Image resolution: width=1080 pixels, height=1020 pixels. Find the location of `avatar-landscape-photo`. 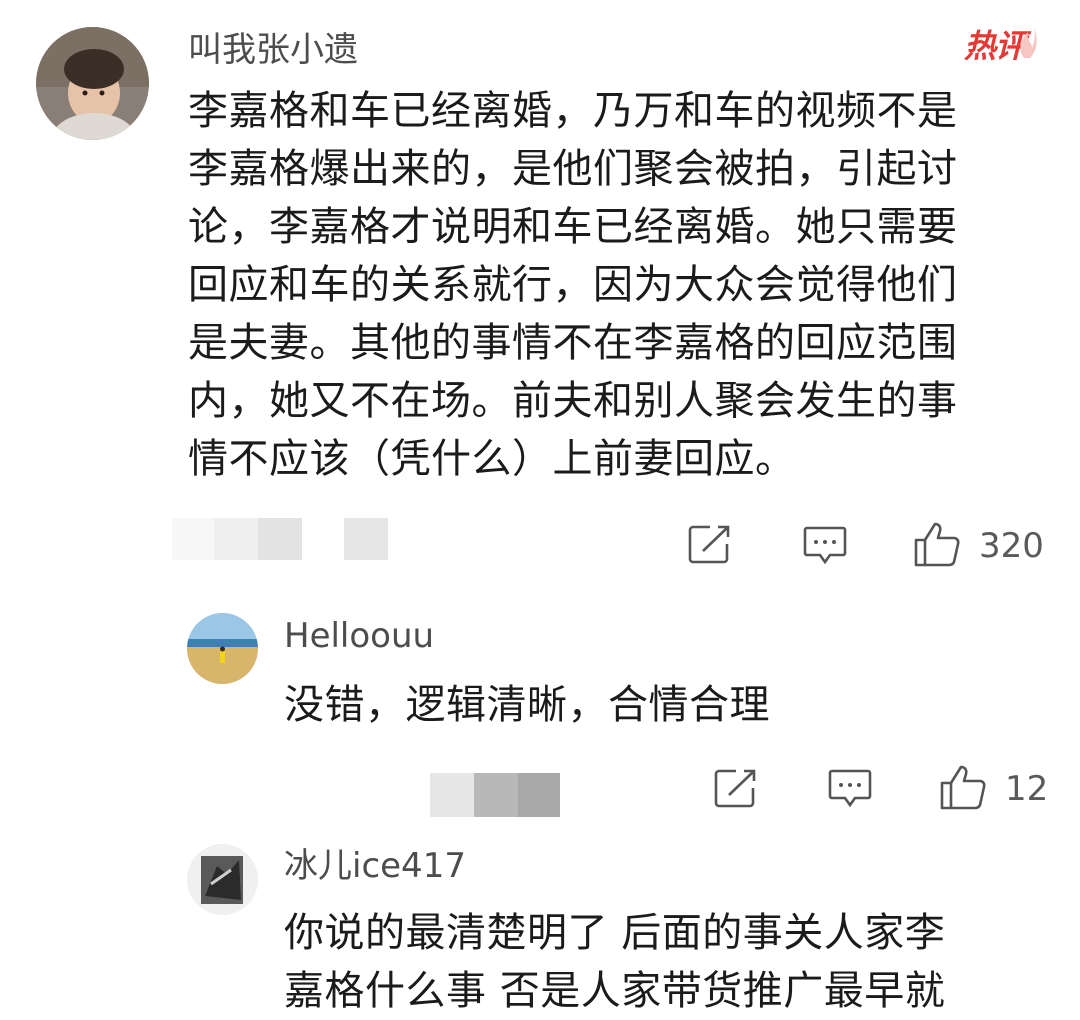

avatar-landscape-photo is located at coordinates (222, 648).